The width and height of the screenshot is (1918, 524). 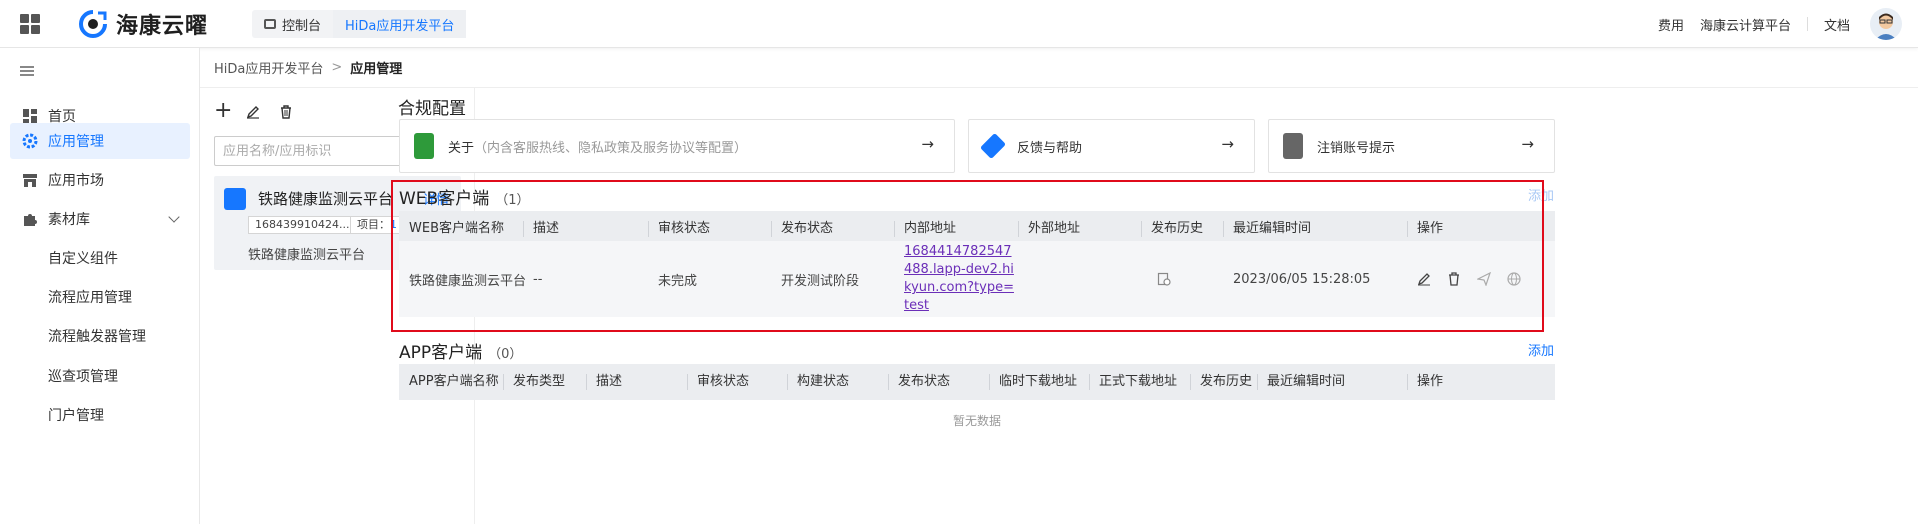 What do you see at coordinates (1541, 194) in the screenshot?
I see `web-add-link: 添加` at bounding box center [1541, 194].